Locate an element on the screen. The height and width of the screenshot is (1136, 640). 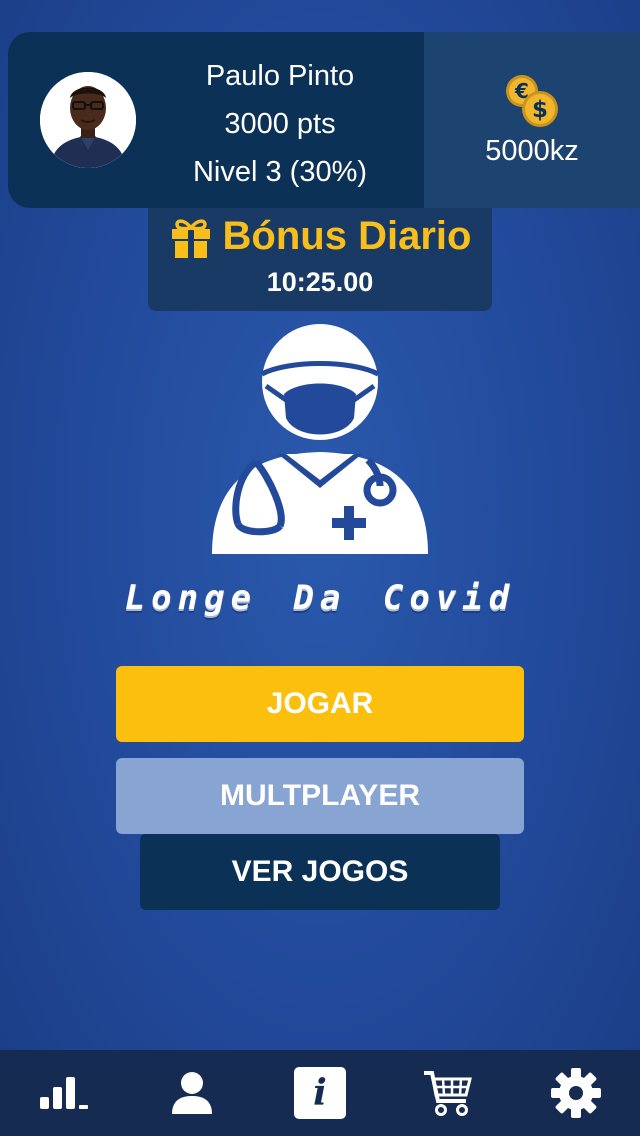
avatar is located at coordinates (88, 120).